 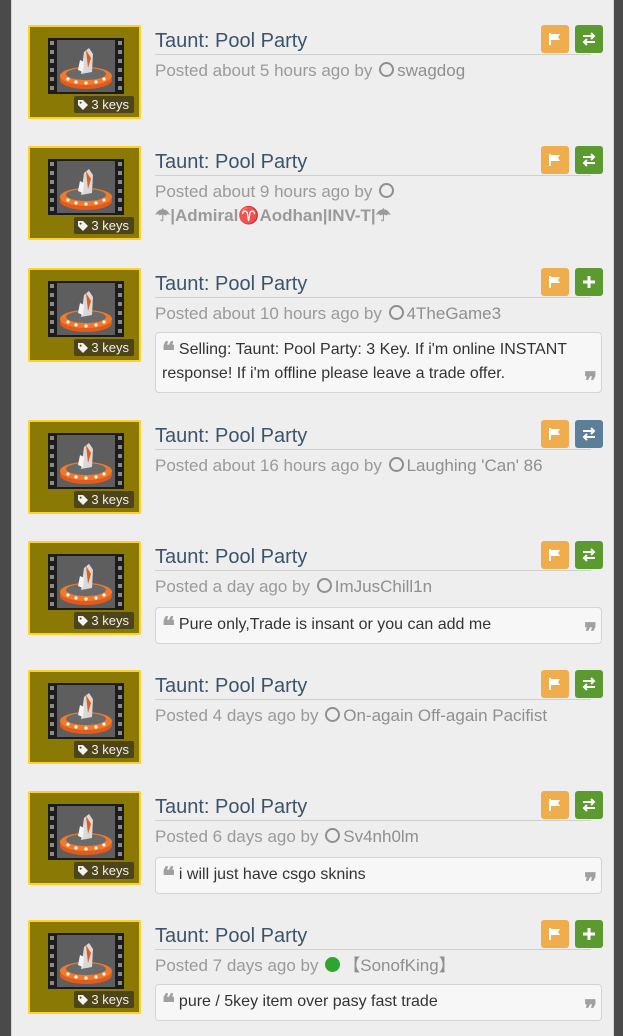 What do you see at coordinates (381, 836) in the screenshot?
I see `user-link: Sv4nh0lm` at bounding box center [381, 836].